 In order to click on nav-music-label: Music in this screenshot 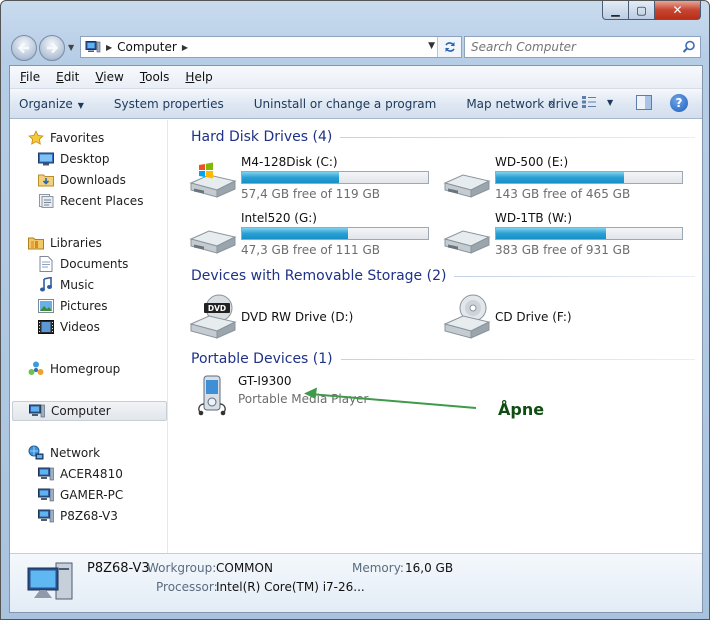, I will do `click(77, 285)`.